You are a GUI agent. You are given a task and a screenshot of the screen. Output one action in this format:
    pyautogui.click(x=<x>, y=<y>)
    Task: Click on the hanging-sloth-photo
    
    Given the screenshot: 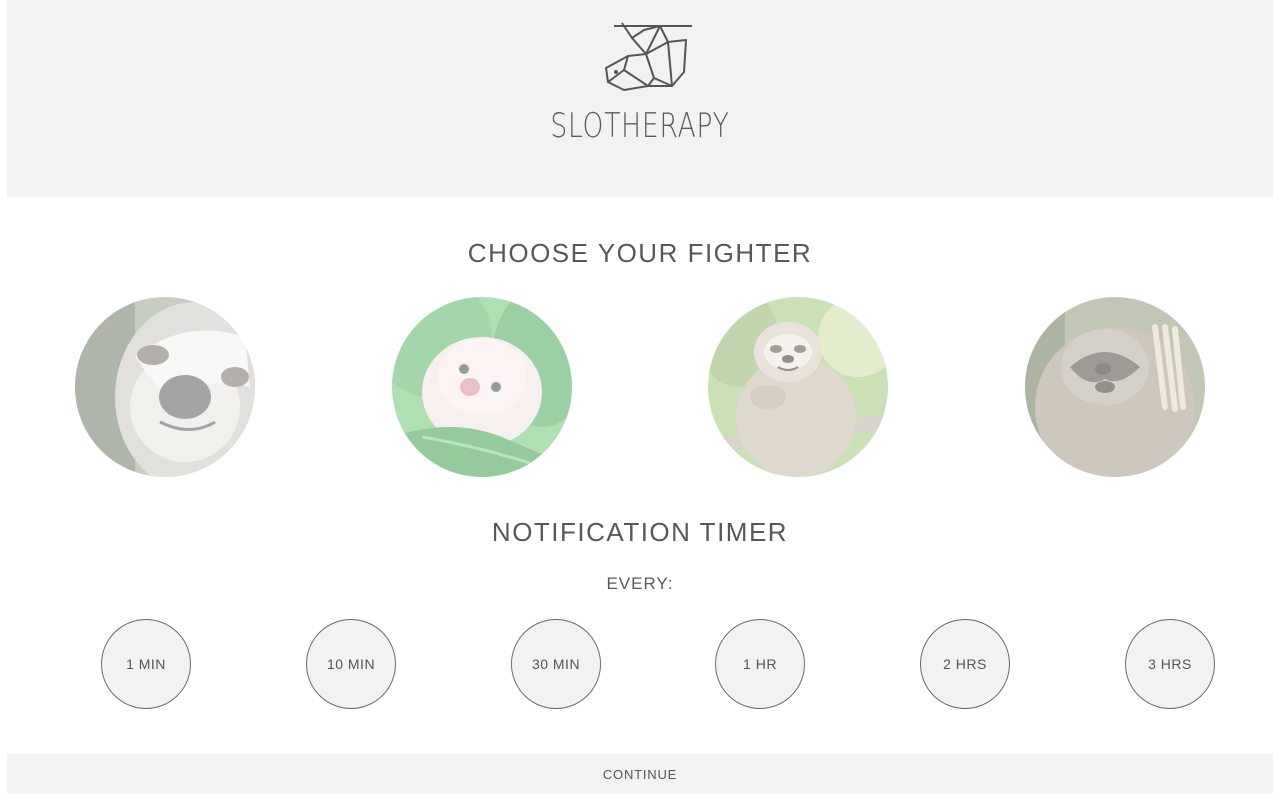 What is the action you would take?
    pyautogui.click(x=1115, y=387)
    